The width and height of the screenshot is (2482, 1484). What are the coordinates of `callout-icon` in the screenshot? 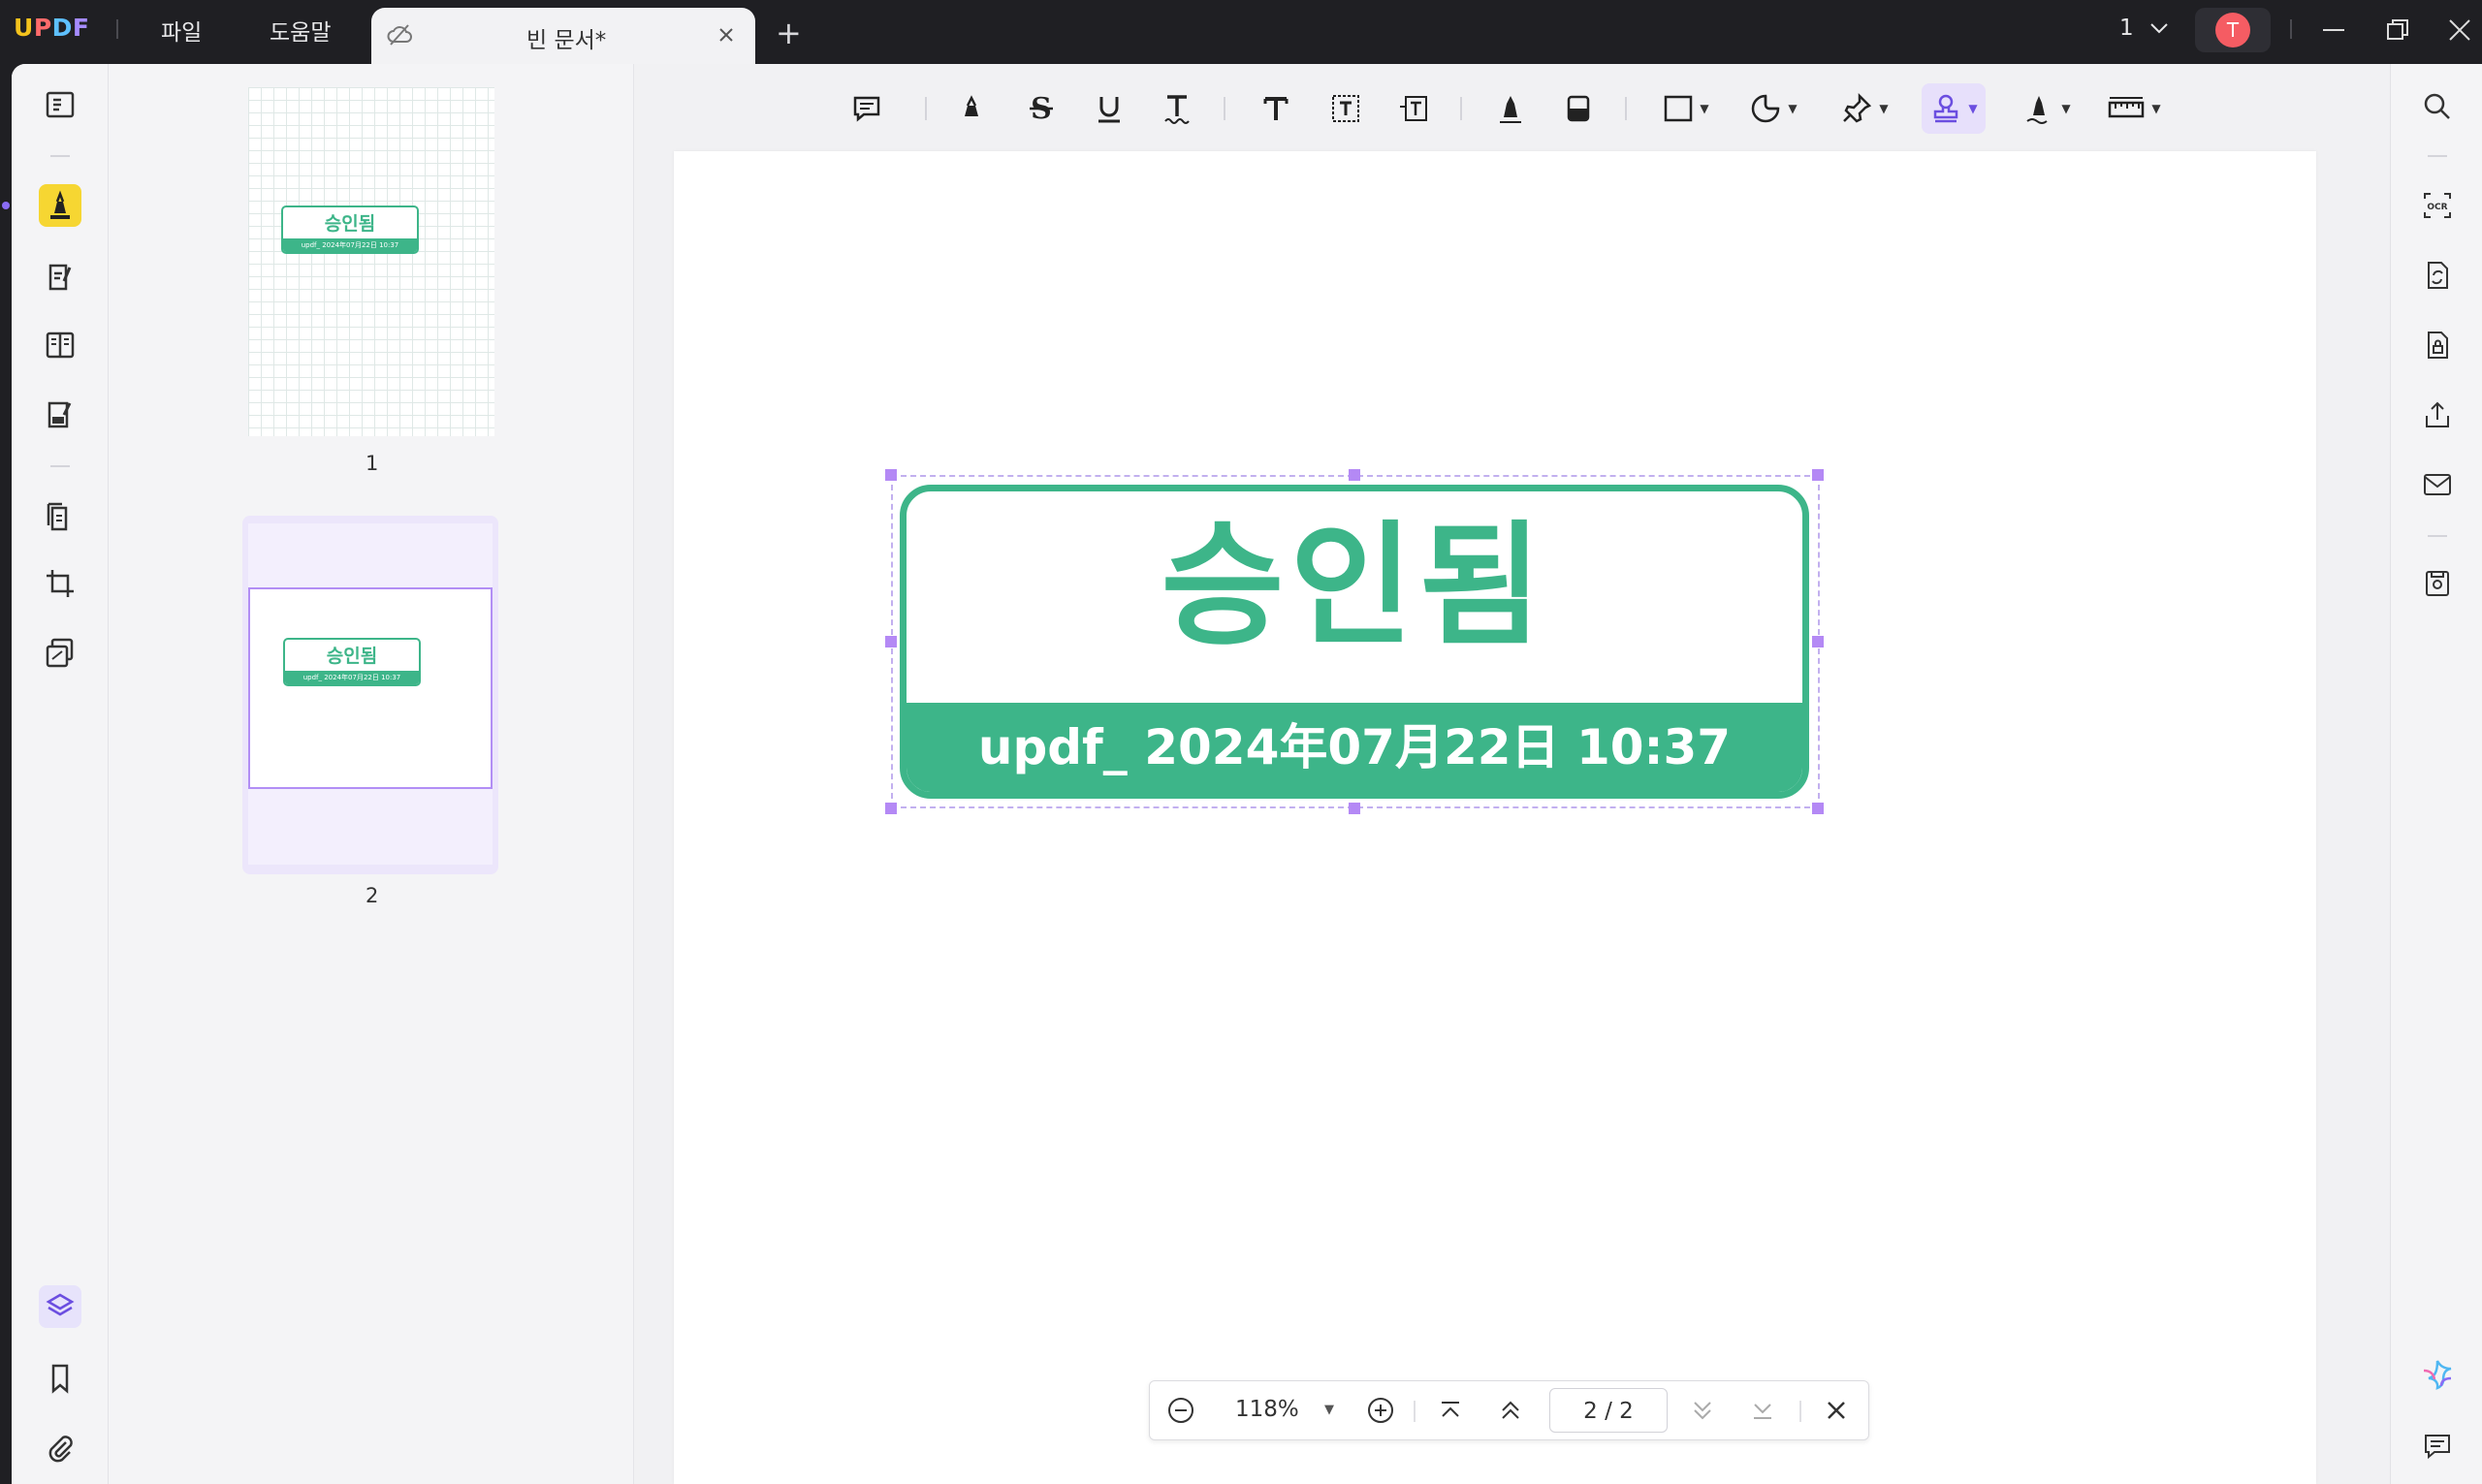 It's located at (1413, 108).